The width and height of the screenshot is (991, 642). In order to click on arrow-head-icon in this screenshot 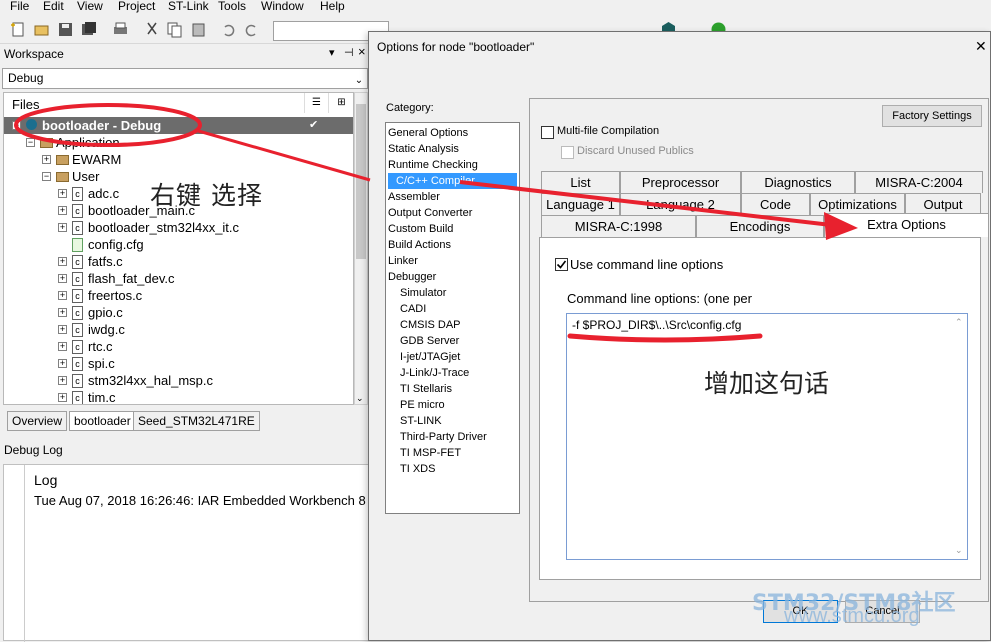, I will do `click(841, 226)`.